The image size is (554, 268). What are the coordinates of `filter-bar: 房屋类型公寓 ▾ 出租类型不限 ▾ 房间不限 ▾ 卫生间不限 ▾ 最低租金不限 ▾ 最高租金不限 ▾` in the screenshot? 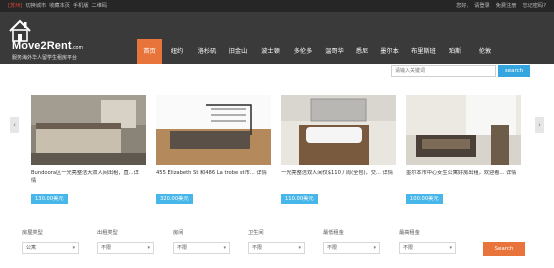 It's located at (277, 243).